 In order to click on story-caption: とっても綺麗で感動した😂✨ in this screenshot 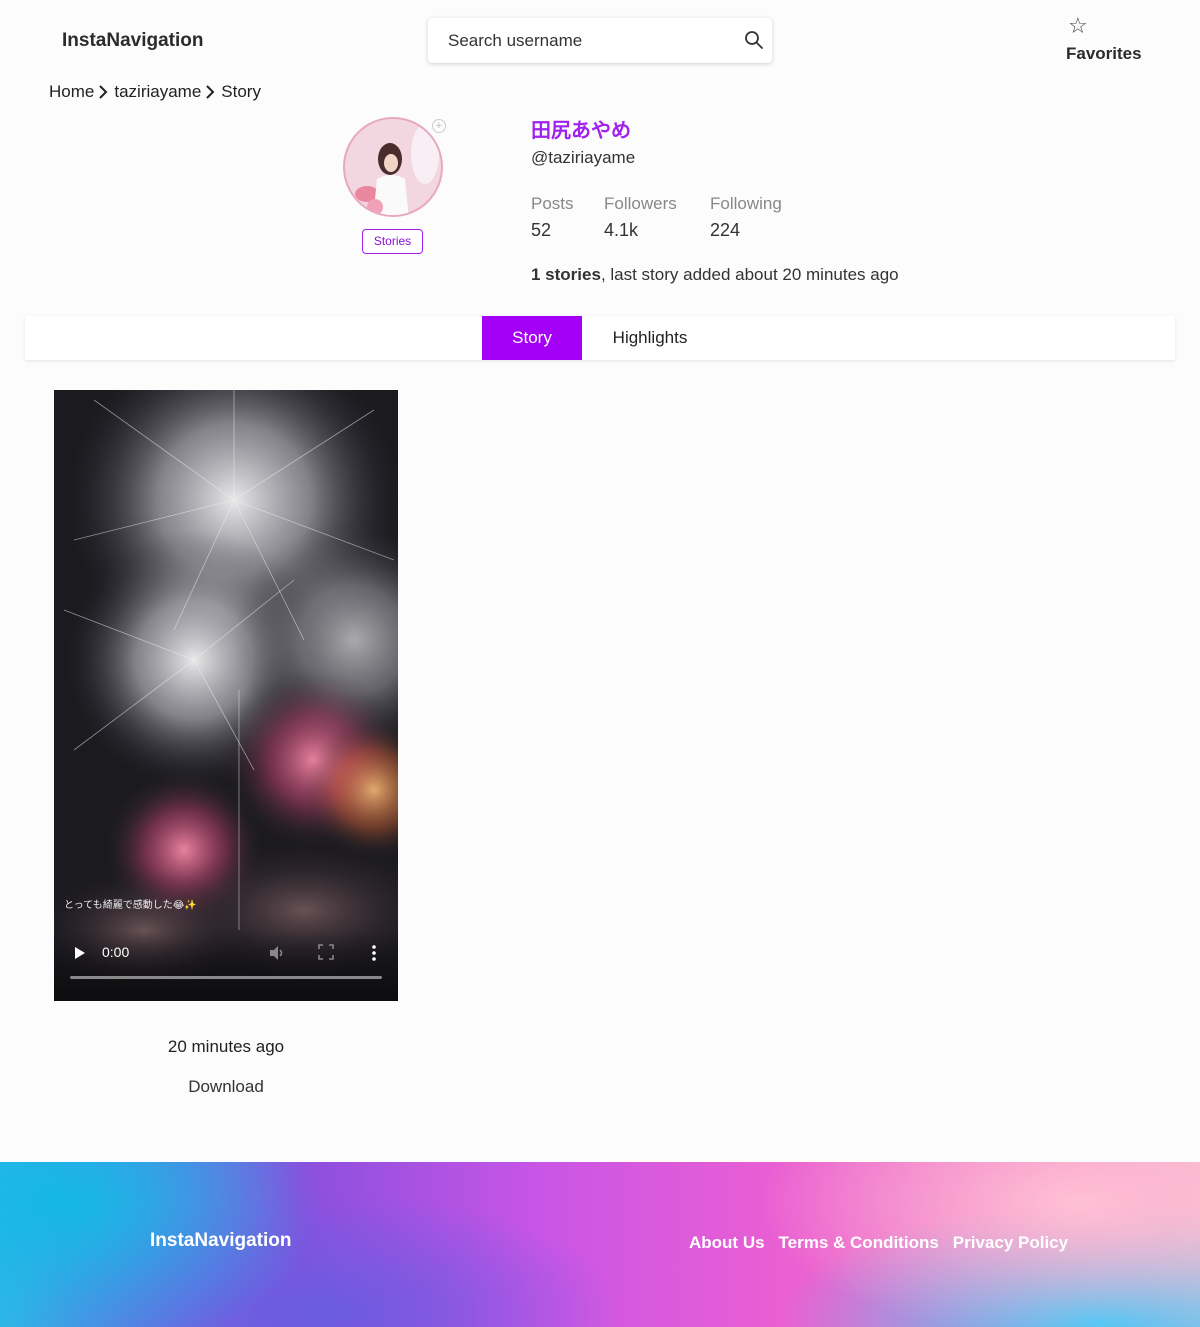, I will do `click(130, 905)`.